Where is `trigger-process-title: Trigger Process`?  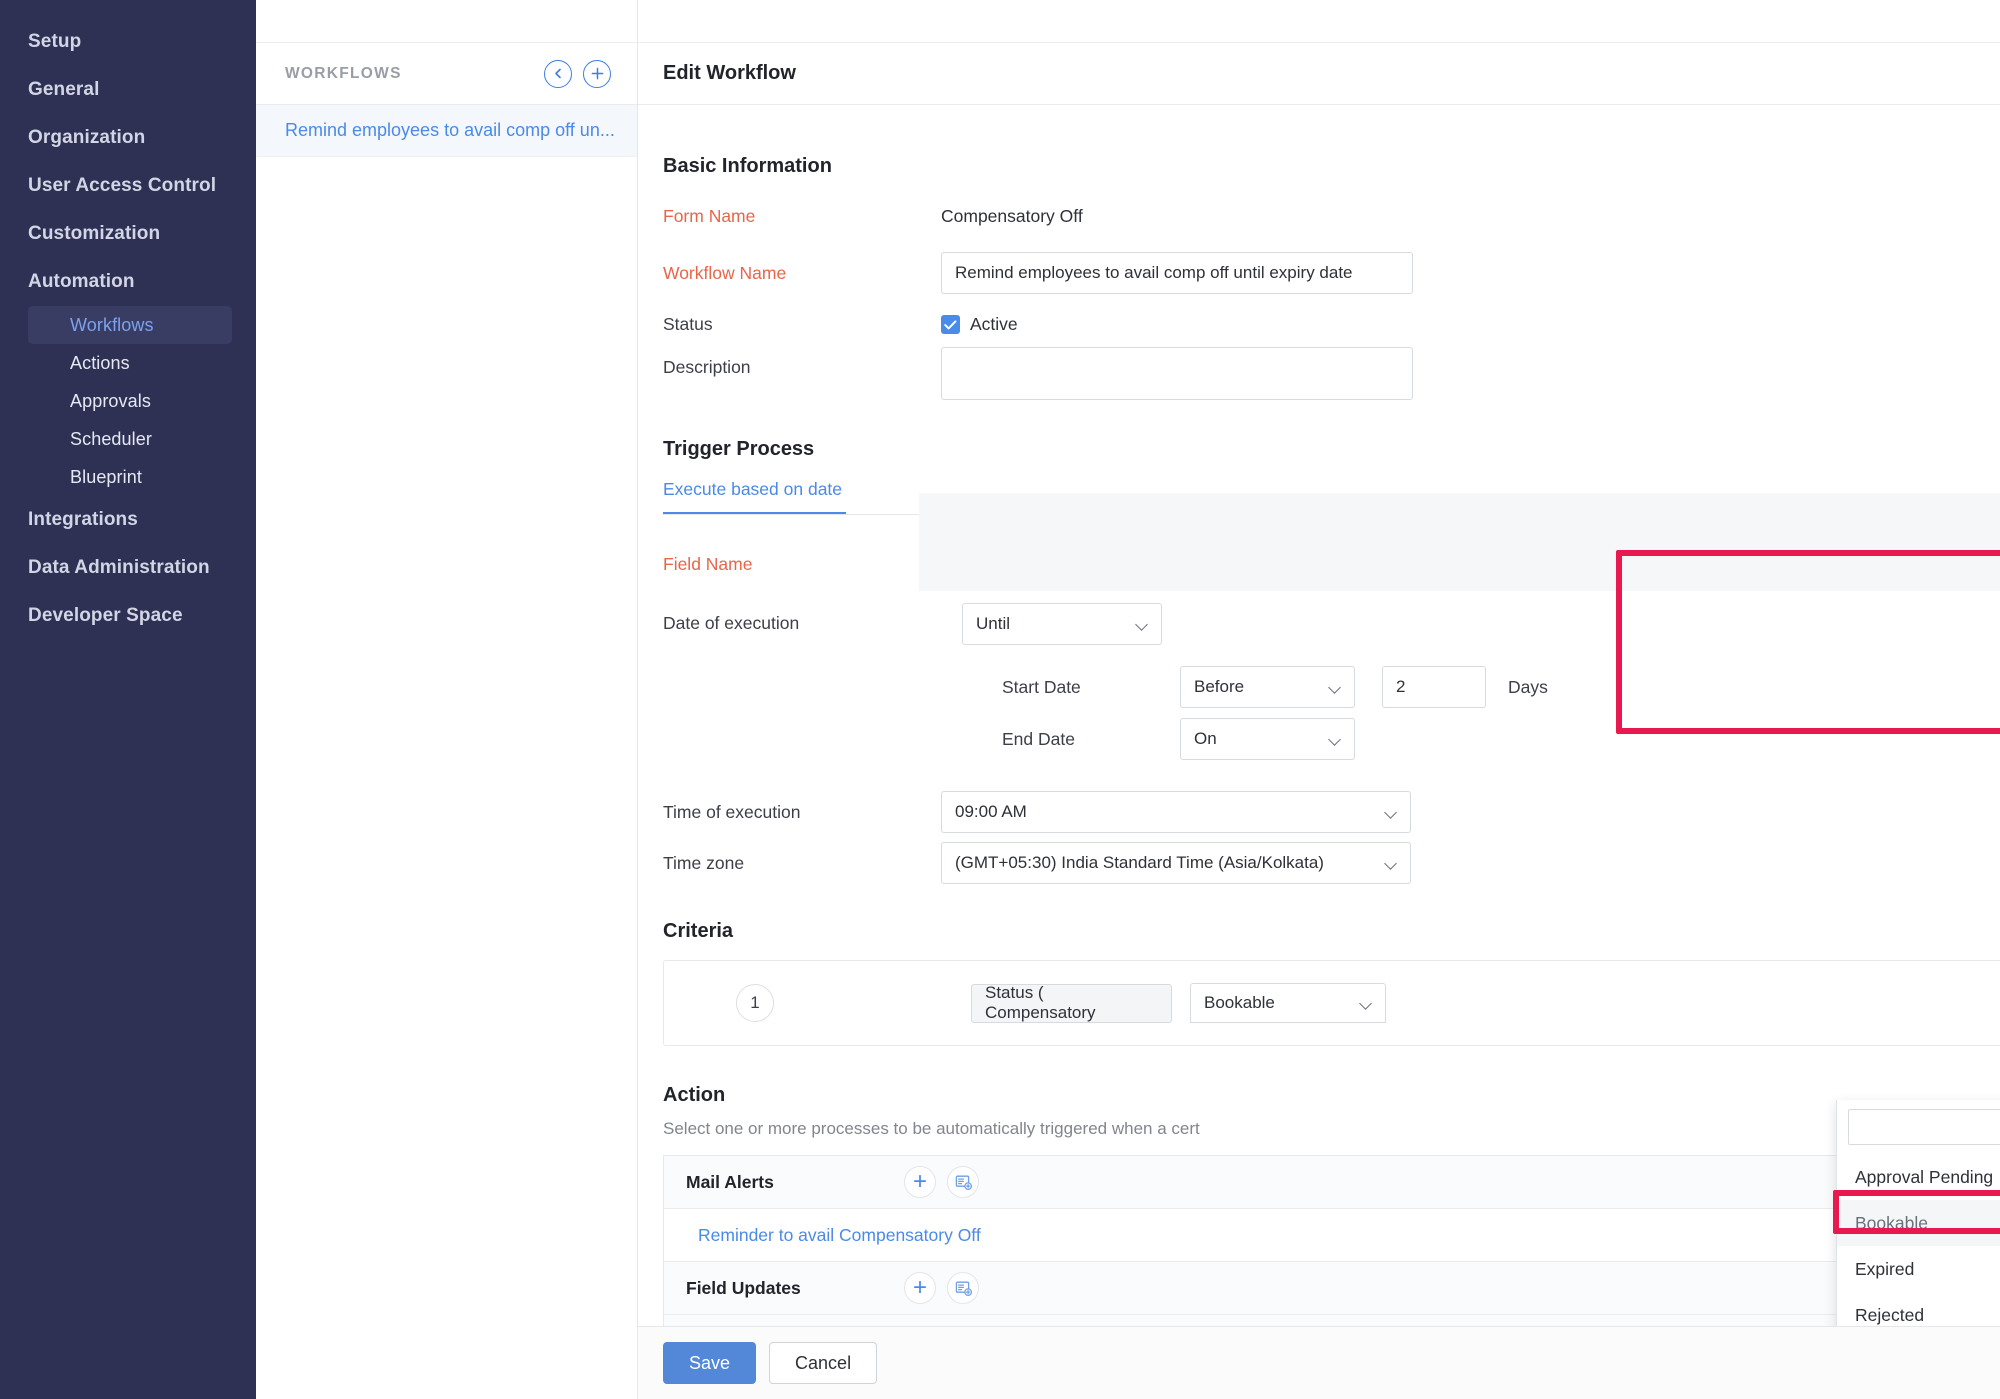 trigger-process-title: Trigger Process is located at coordinates (739, 449).